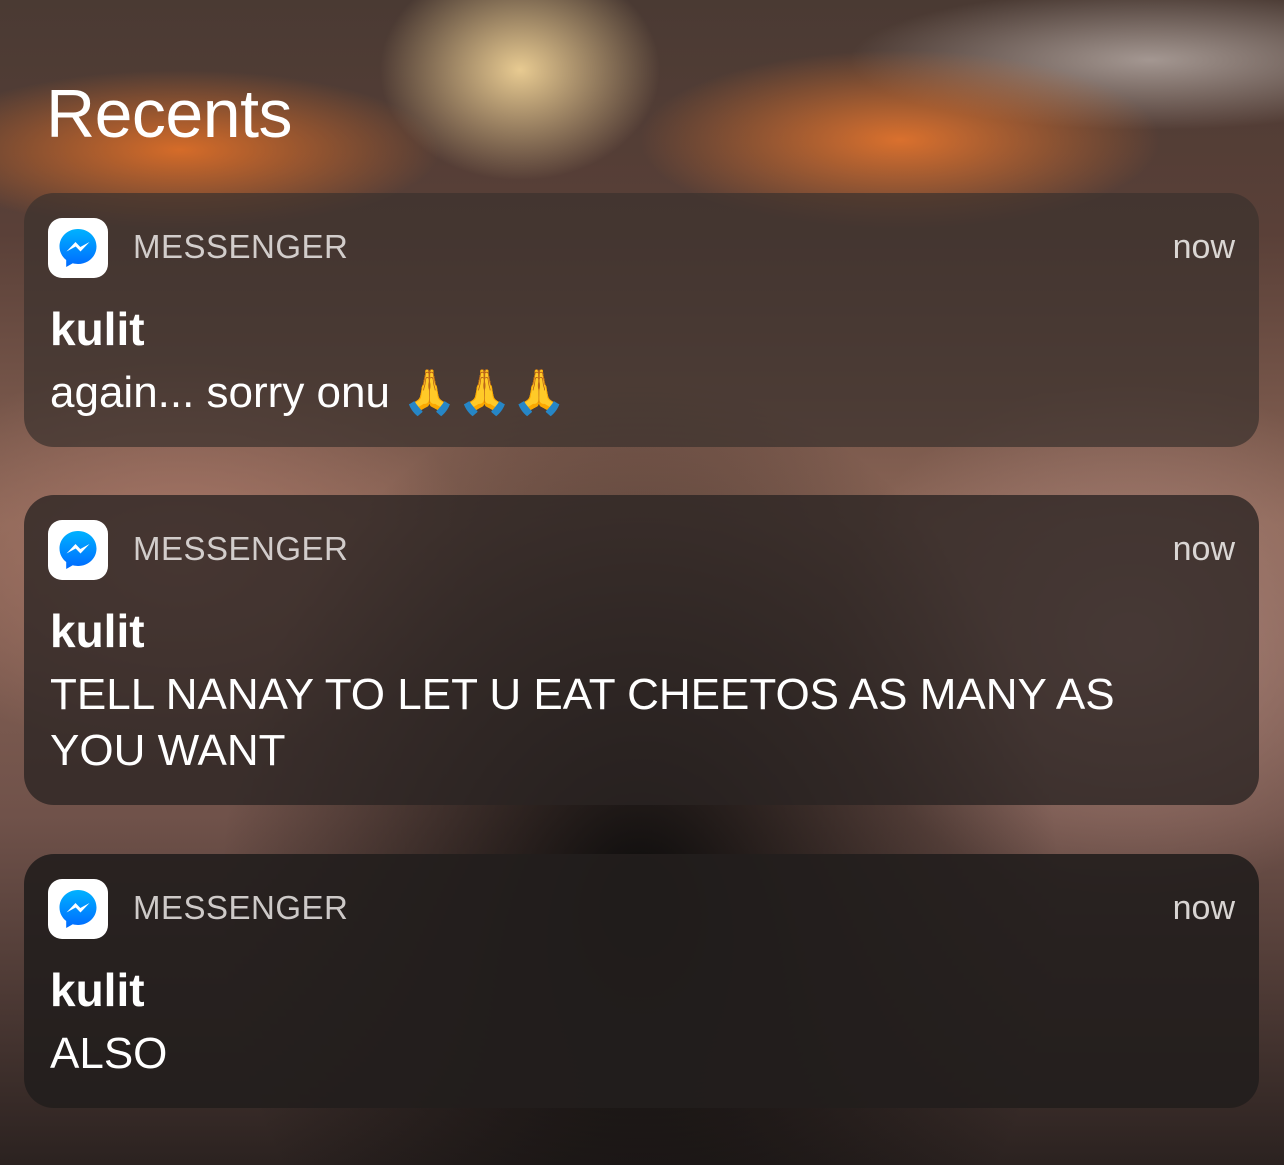 This screenshot has height=1165, width=1284. I want to click on page-title: Recents, so click(169, 114).